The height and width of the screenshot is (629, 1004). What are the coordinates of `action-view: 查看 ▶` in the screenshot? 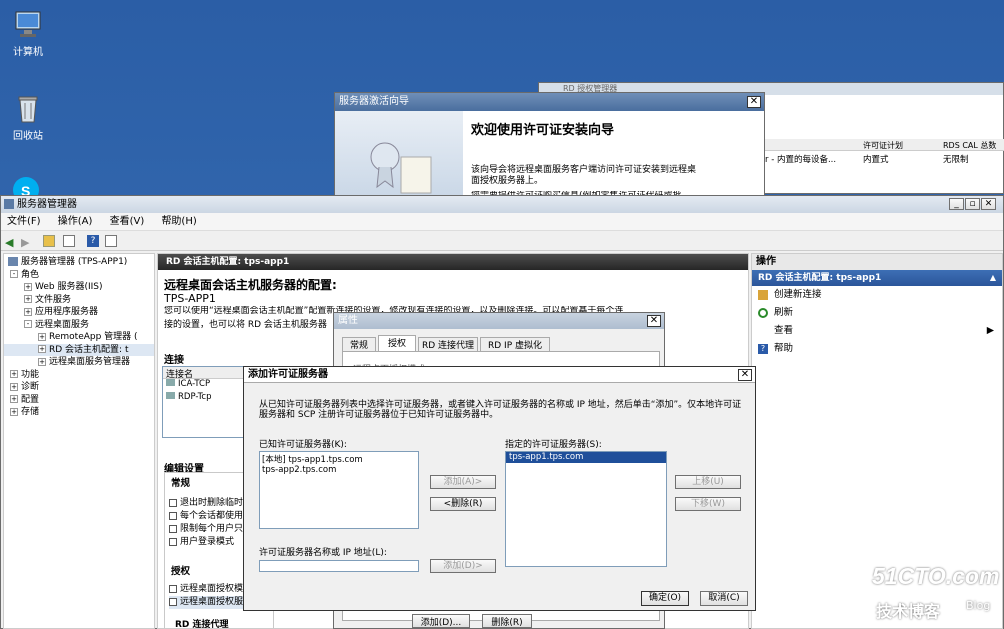 It's located at (880, 331).